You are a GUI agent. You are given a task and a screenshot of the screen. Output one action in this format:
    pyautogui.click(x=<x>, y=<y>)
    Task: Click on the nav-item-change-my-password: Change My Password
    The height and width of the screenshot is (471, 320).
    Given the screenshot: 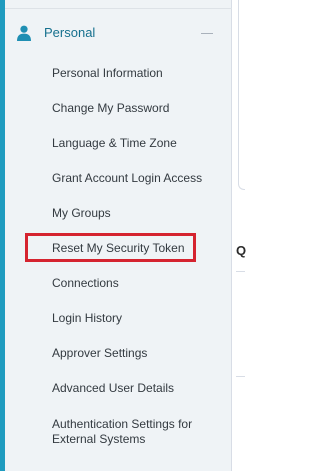 What is the action you would take?
    pyautogui.click(x=118, y=108)
    